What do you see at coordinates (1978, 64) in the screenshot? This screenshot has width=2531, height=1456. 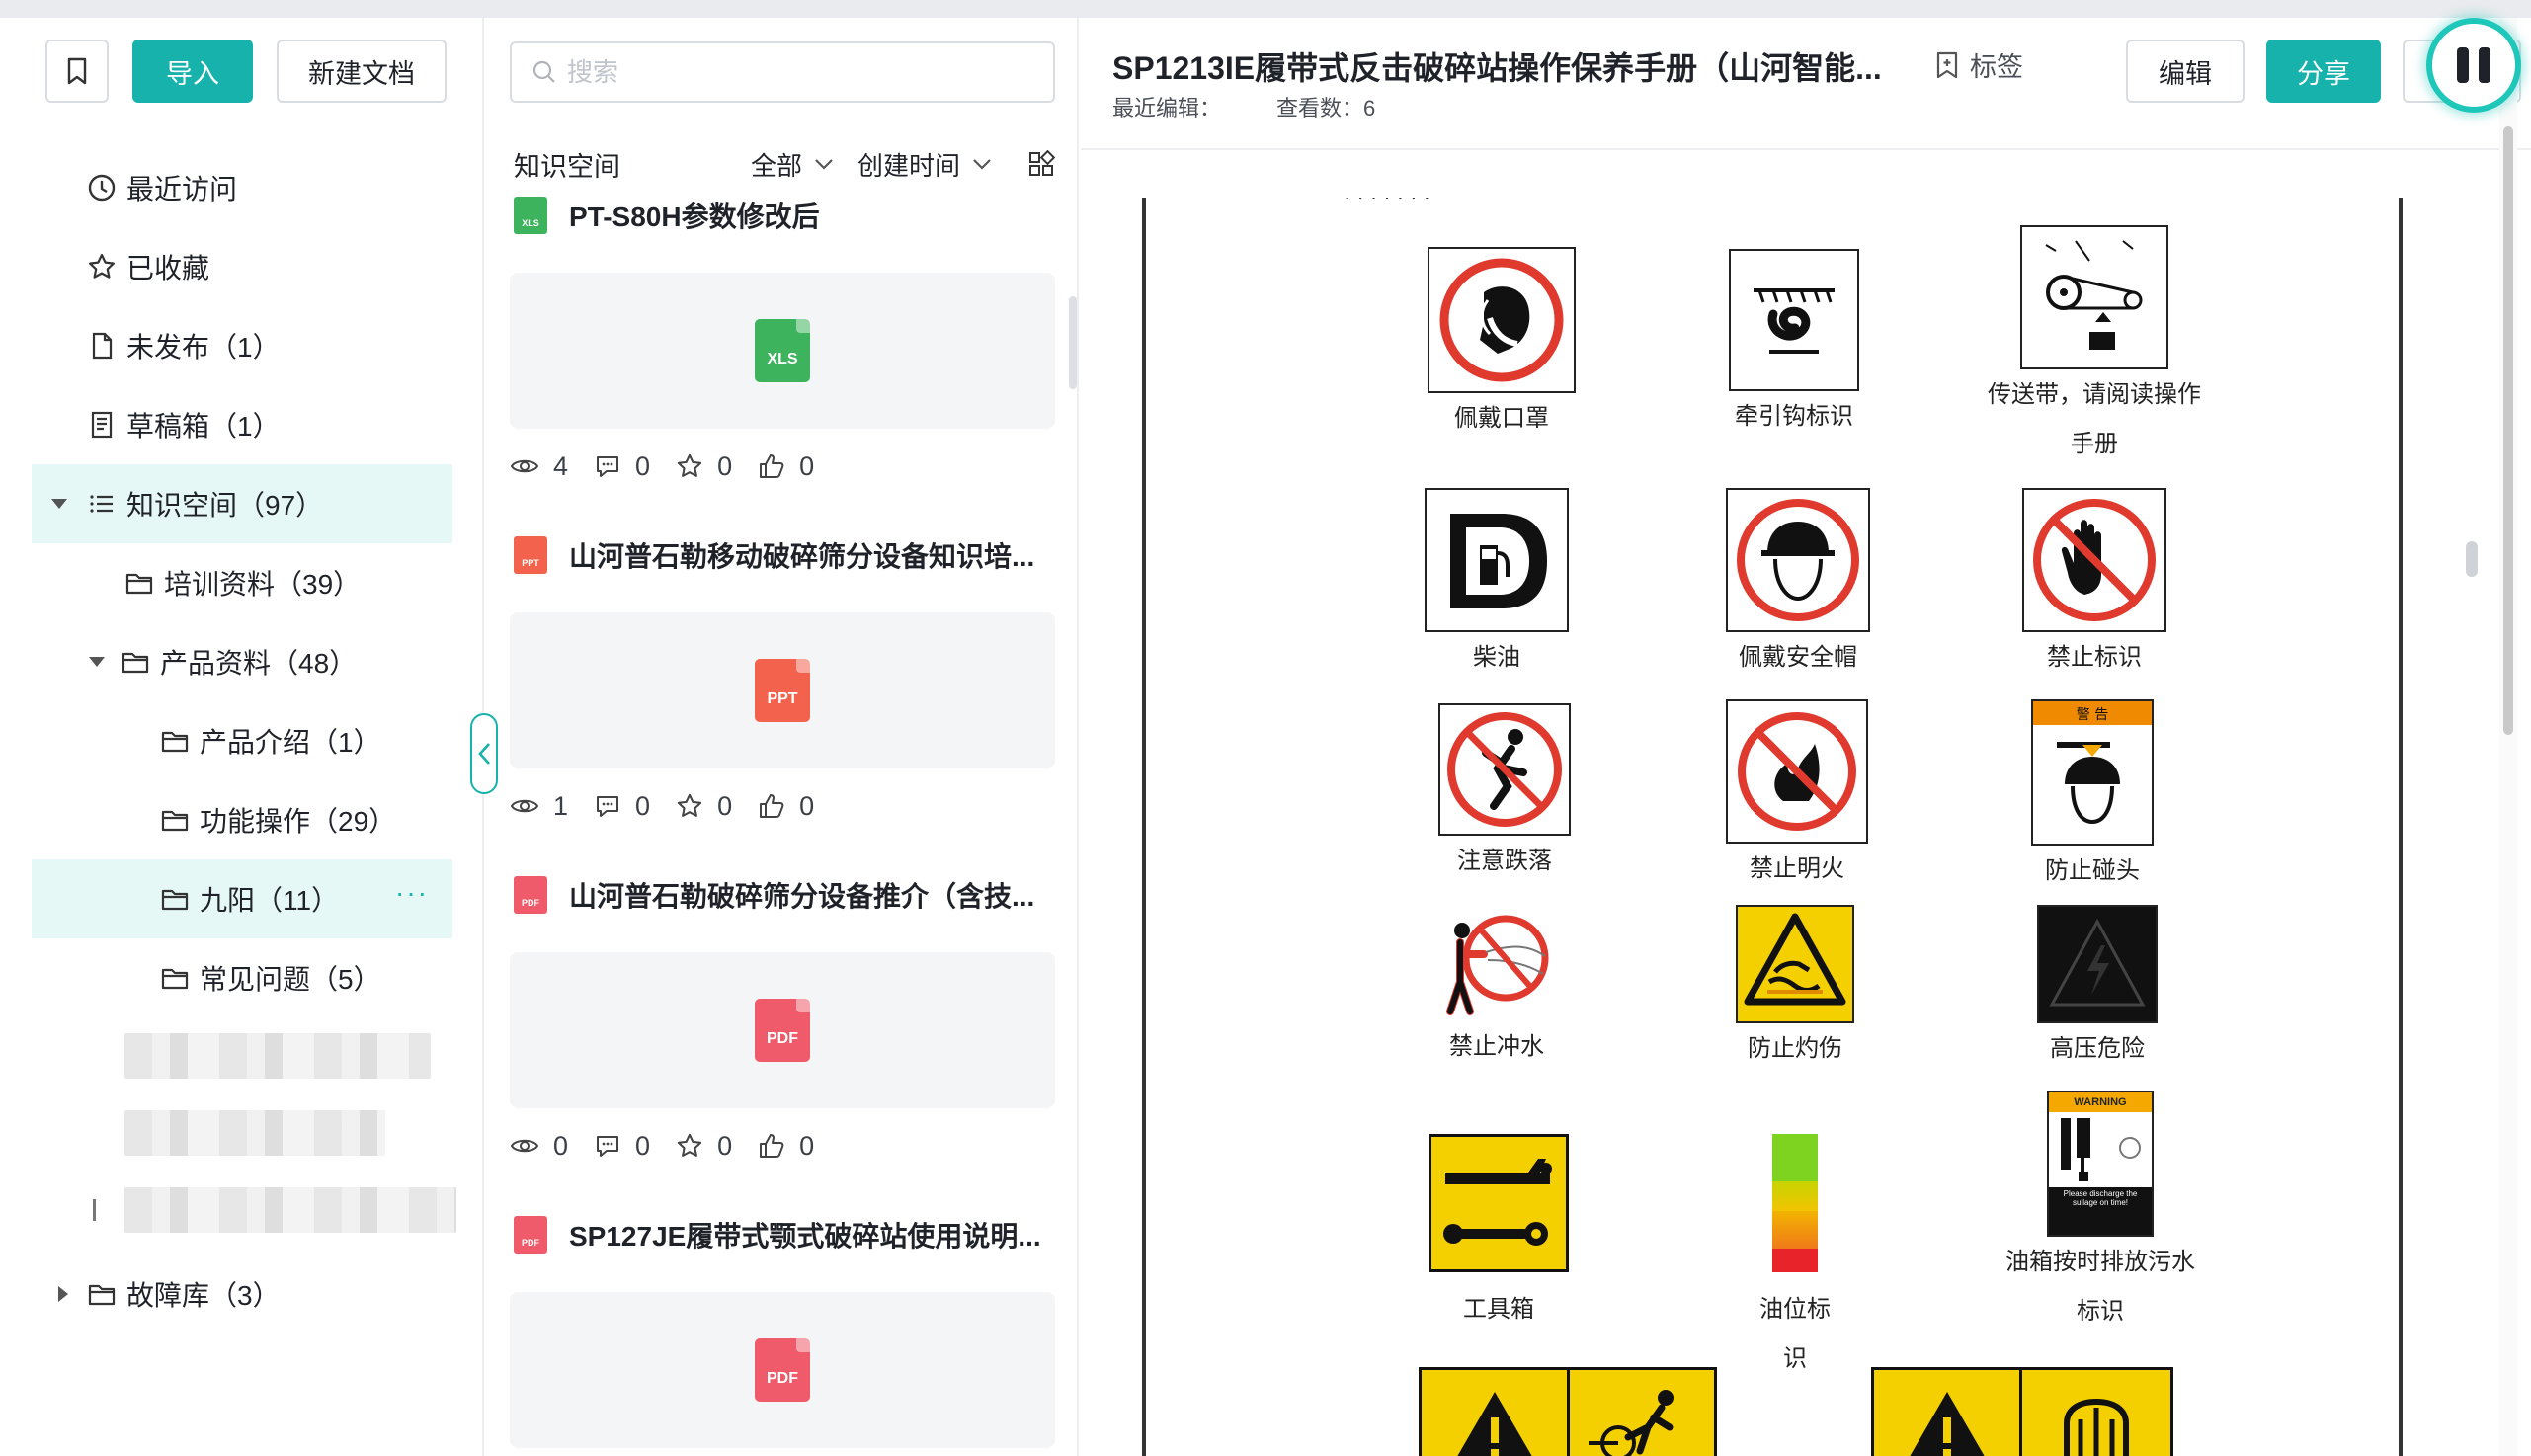 I see `tag-button: 标签` at bounding box center [1978, 64].